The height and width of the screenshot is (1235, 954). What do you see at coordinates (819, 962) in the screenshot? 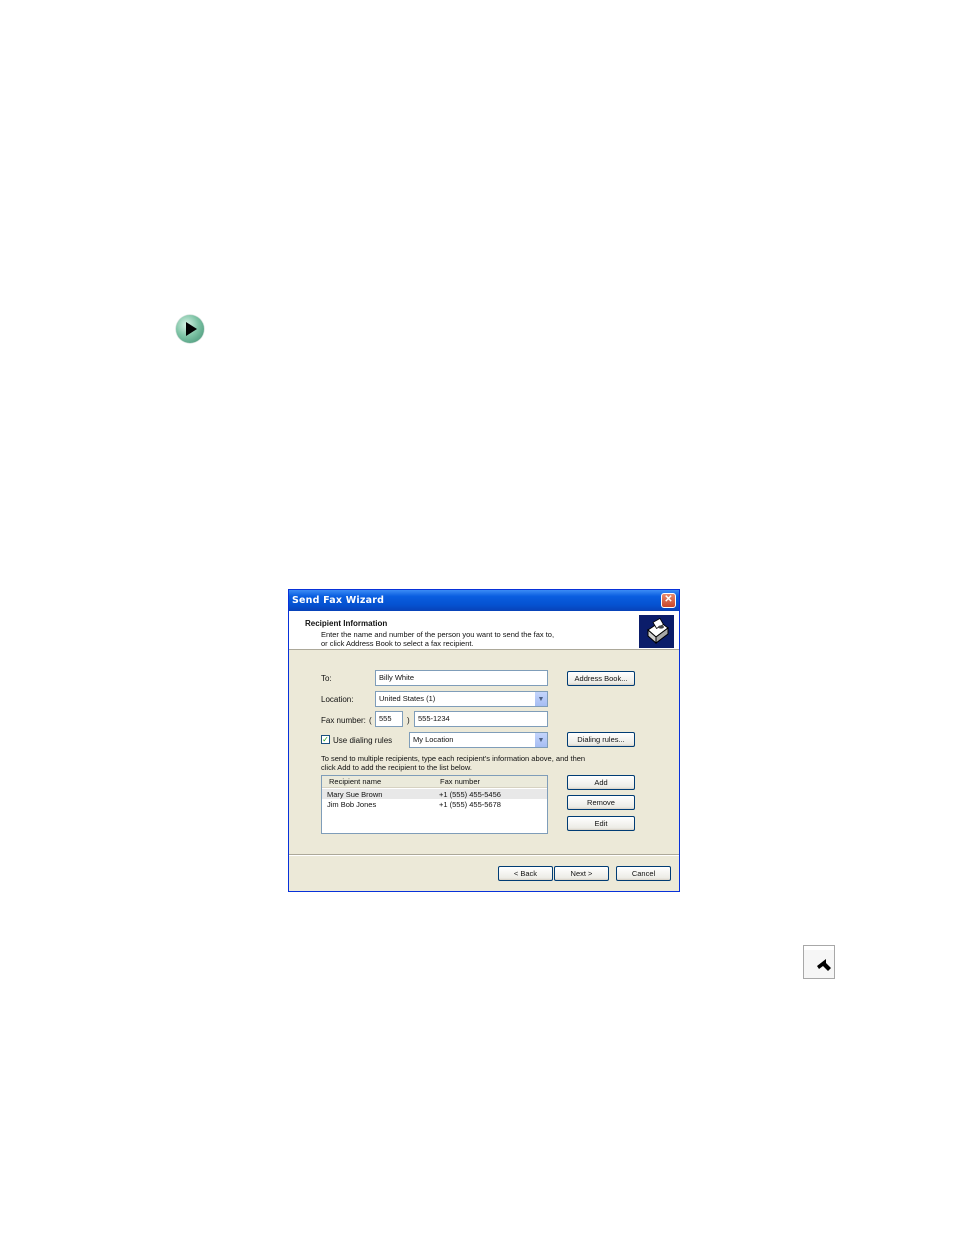
I see `page-corner-arrow-icon` at bounding box center [819, 962].